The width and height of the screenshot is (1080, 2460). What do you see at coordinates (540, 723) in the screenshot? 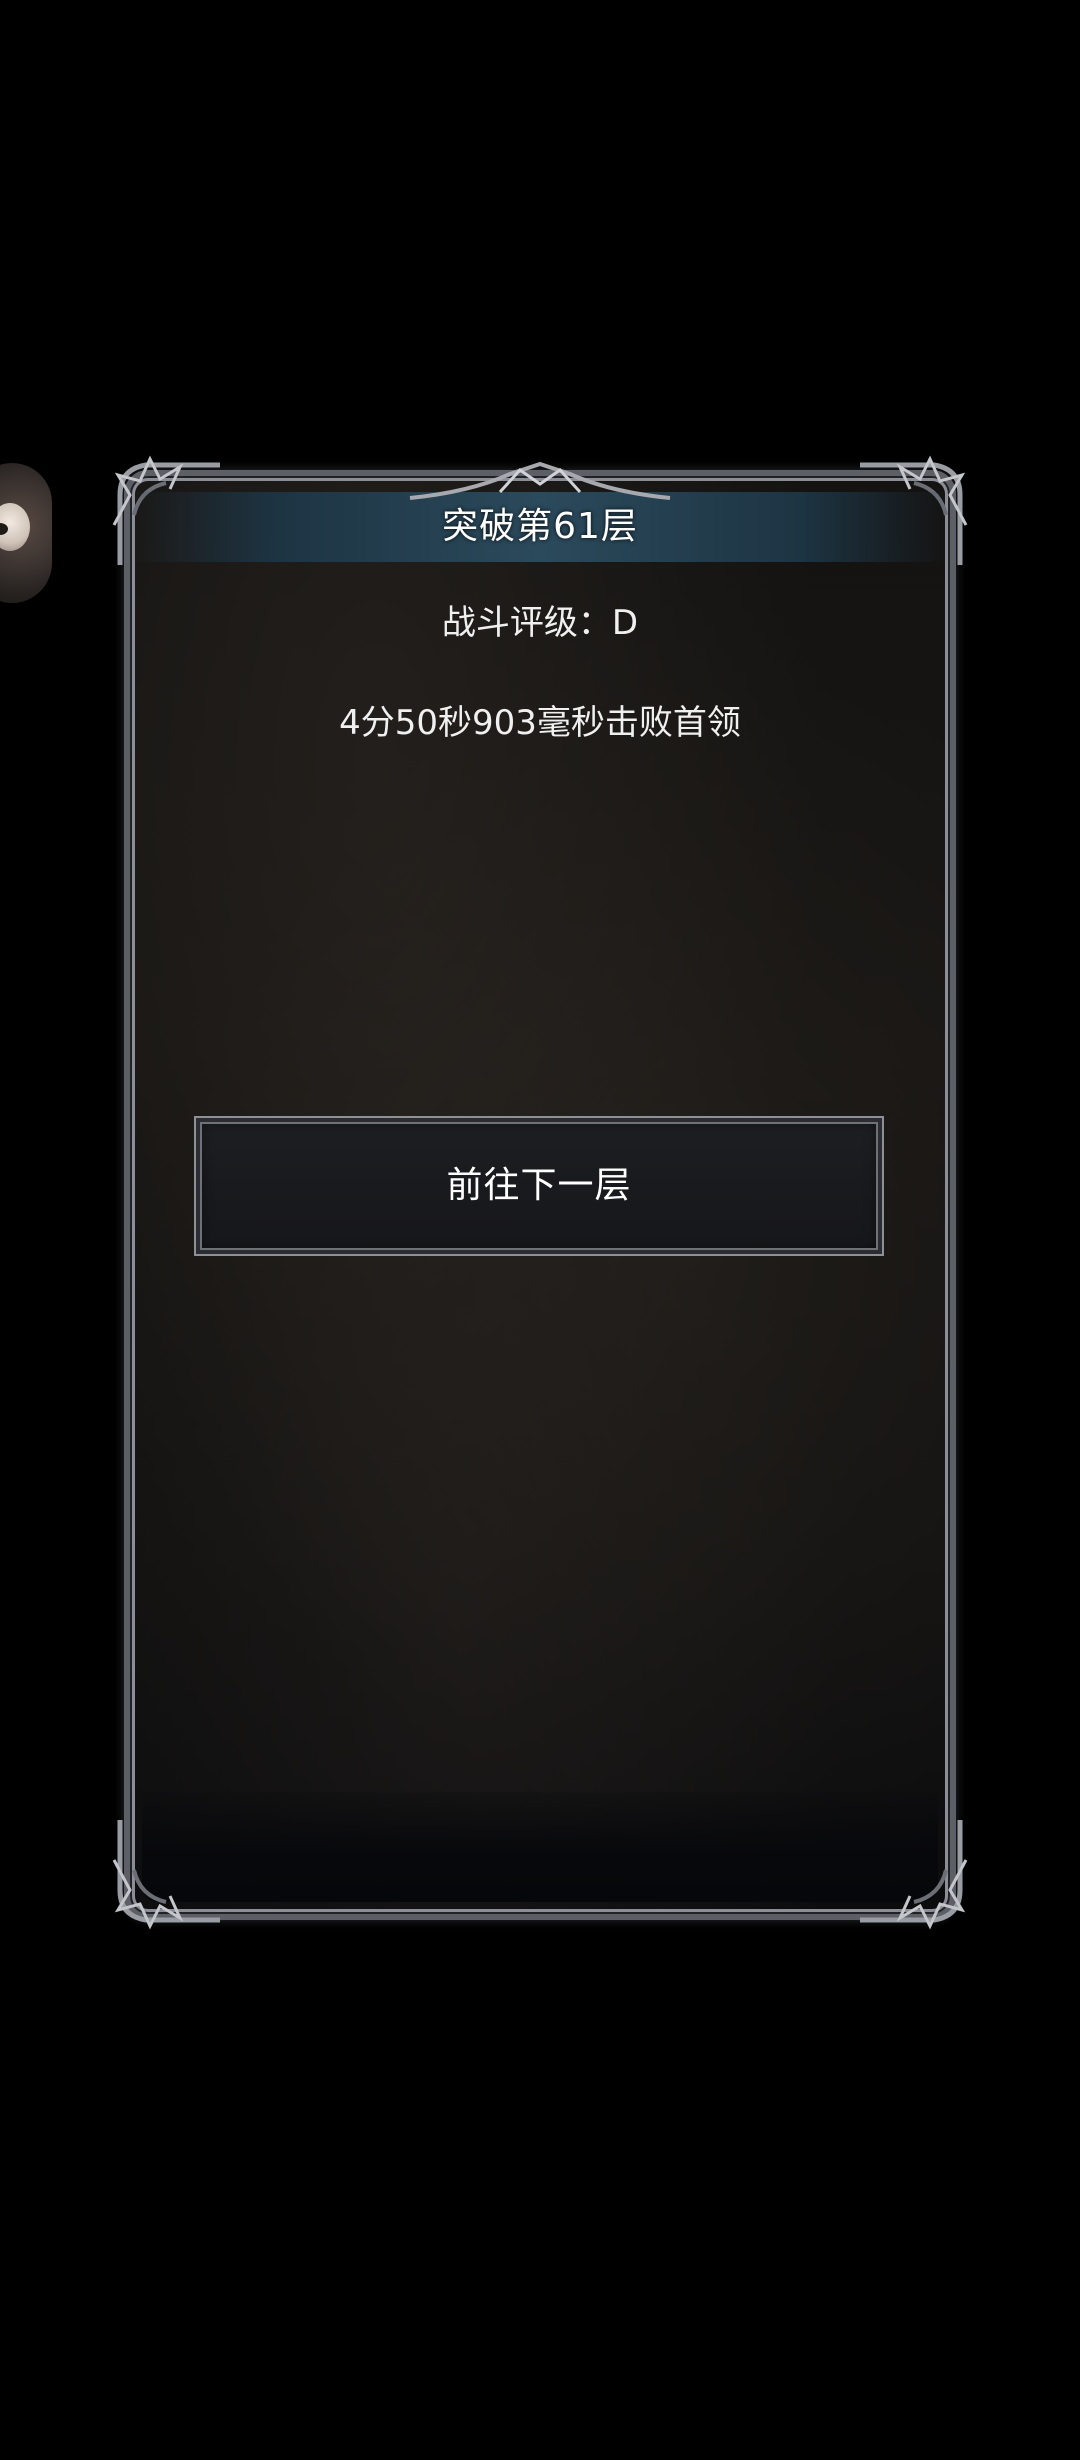
I see `boss-defeat-time: 4分50秒903毫秒击败首领` at bounding box center [540, 723].